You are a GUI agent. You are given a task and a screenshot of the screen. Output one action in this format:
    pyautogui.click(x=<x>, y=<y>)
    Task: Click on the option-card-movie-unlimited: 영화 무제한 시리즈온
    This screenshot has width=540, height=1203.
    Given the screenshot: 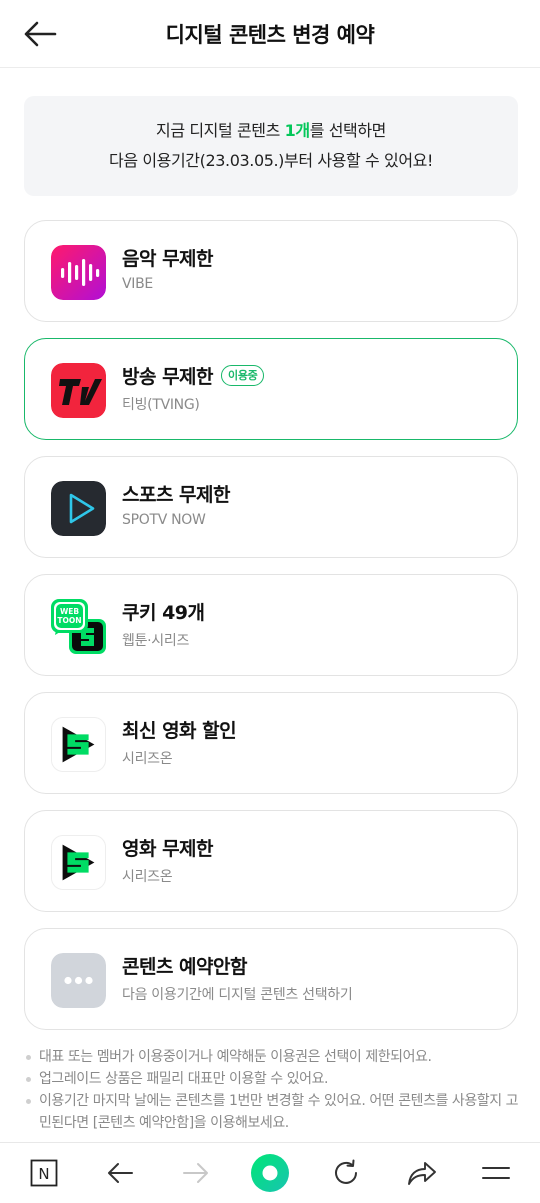 What is the action you would take?
    pyautogui.click(x=271, y=861)
    